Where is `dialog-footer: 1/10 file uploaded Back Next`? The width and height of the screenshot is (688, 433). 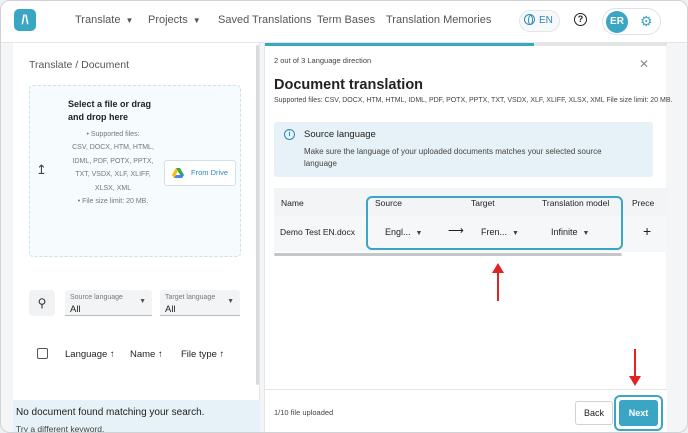 dialog-footer: 1/10 file uploaded Back Next is located at coordinates (466, 410).